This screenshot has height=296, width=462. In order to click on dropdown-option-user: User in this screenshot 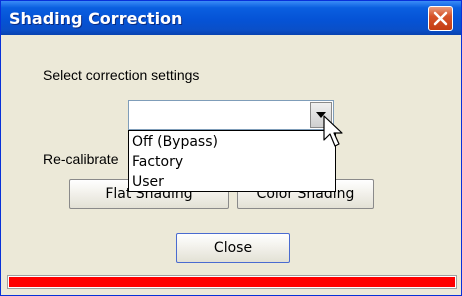, I will do `click(232, 182)`.